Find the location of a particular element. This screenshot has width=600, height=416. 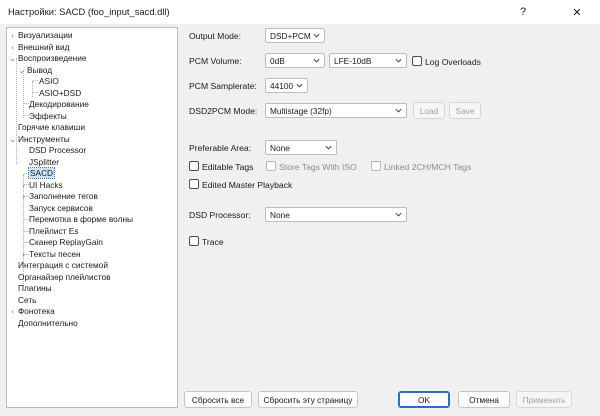

tree-item-playback: ⌄ Воспроизведение is located at coordinates (48, 59).